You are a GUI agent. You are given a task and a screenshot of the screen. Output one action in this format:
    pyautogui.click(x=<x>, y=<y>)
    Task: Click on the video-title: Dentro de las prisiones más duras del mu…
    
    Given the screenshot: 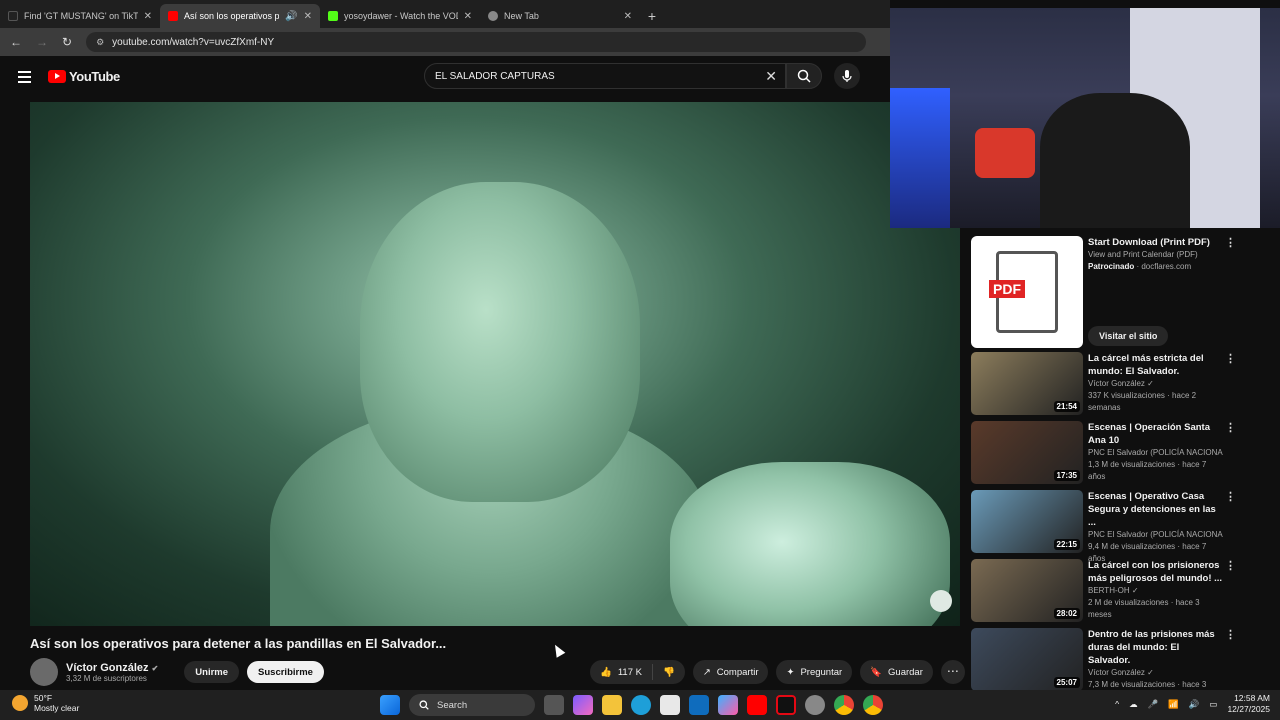 What is the action you would take?
    pyautogui.click(x=1155, y=647)
    